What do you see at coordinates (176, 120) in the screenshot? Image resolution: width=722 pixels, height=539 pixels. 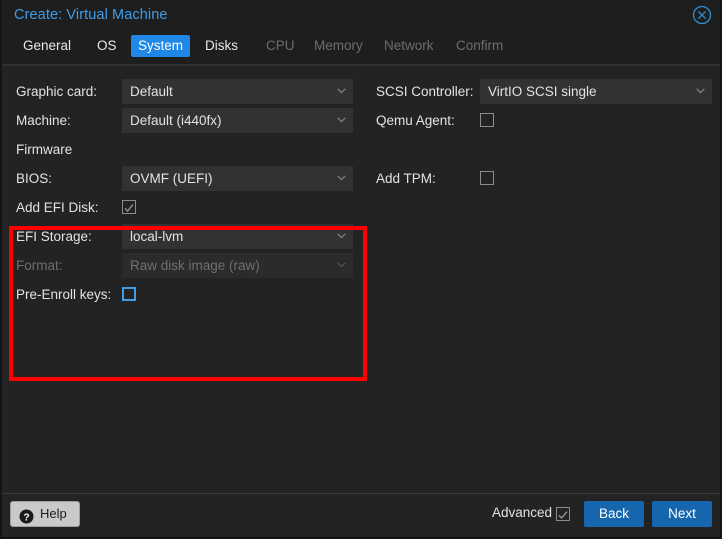 I see `machine-value: Default (i440fx)` at bounding box center [176, 120].